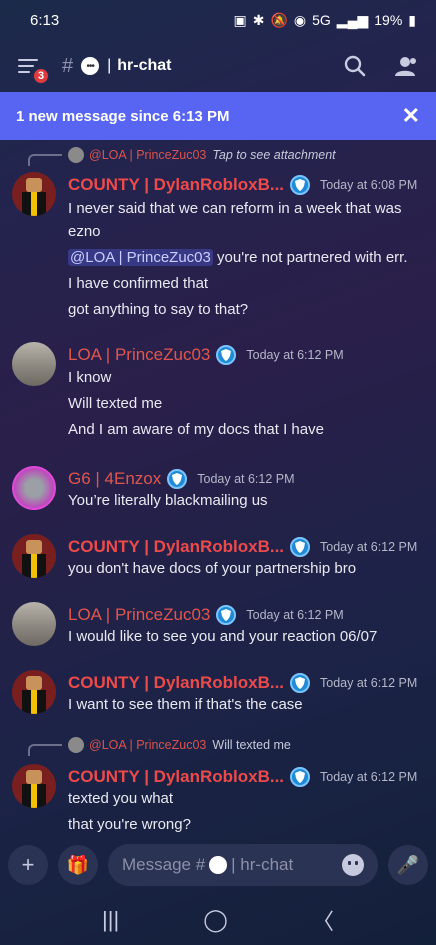 The width and height of the screenshot is (436, 945). Describe the element at coordinates (251, 745) in the screenshot. I see `reply-text: Will texted me` at that location.